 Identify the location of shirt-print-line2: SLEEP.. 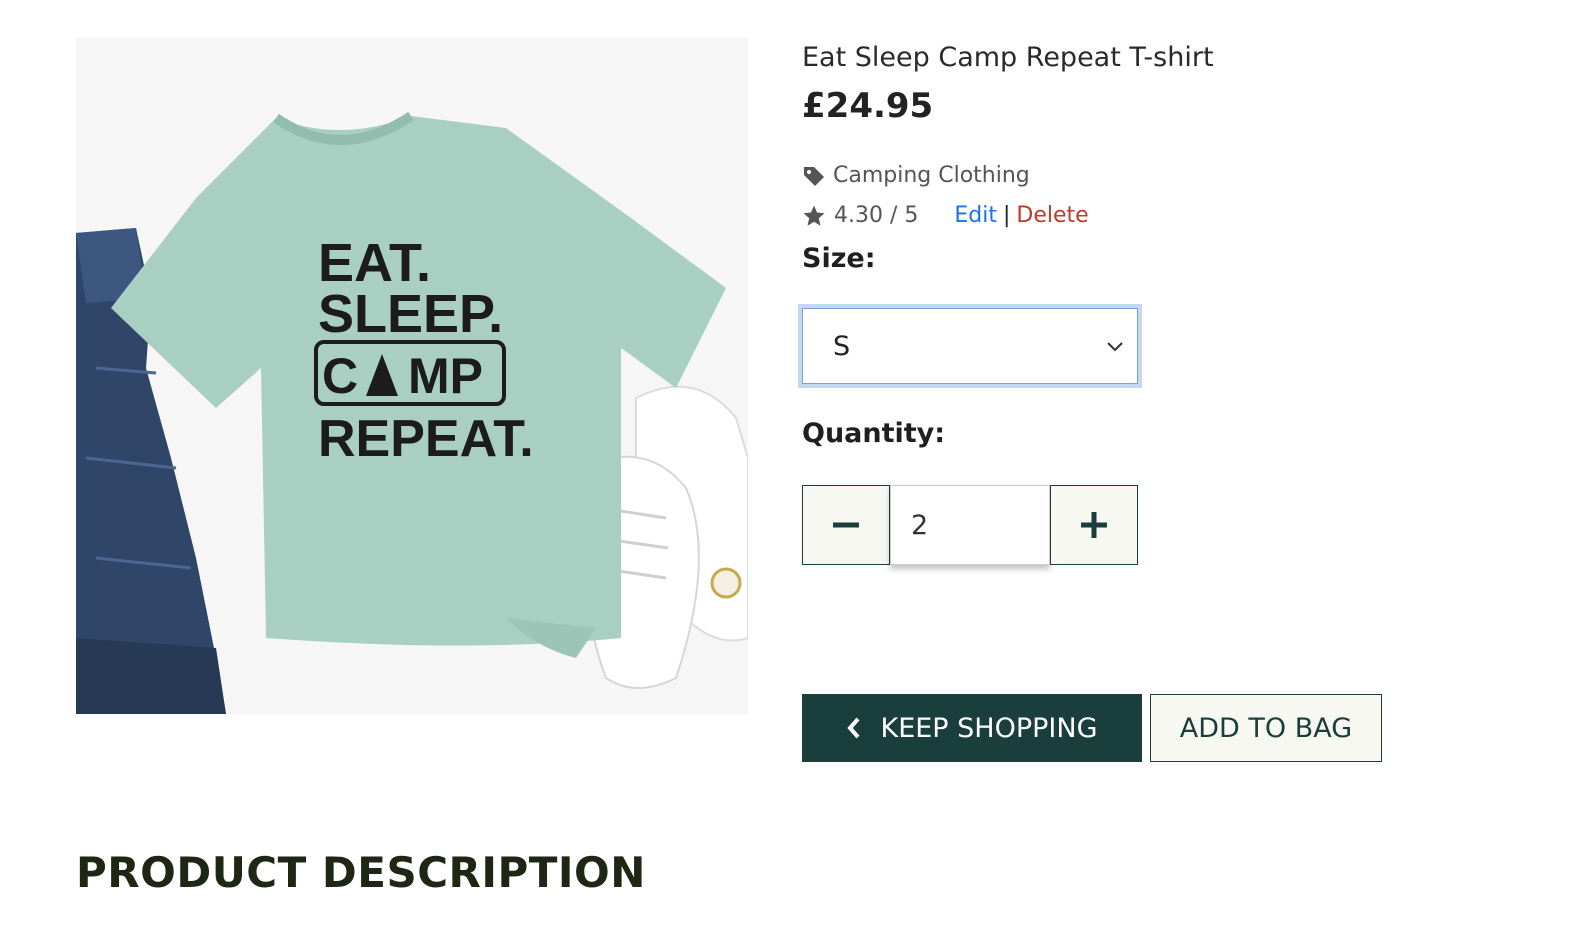
(410, 314).